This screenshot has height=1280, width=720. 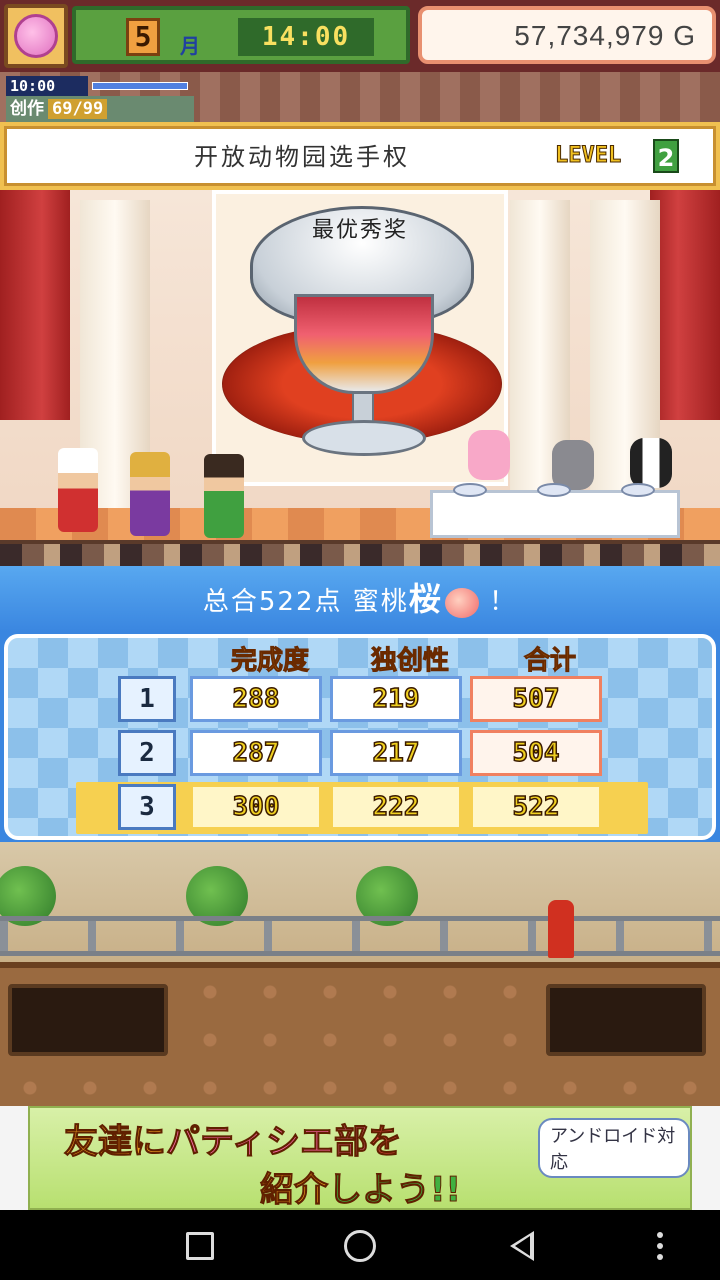 I want to click on ad-text: パティシエ部, so click(x=267, y=1142).